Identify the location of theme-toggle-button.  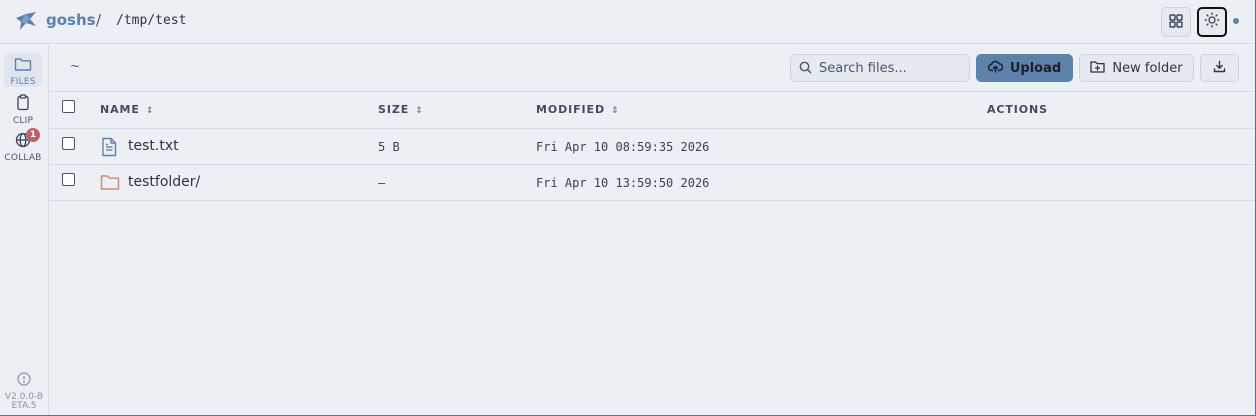
(1212, 22).